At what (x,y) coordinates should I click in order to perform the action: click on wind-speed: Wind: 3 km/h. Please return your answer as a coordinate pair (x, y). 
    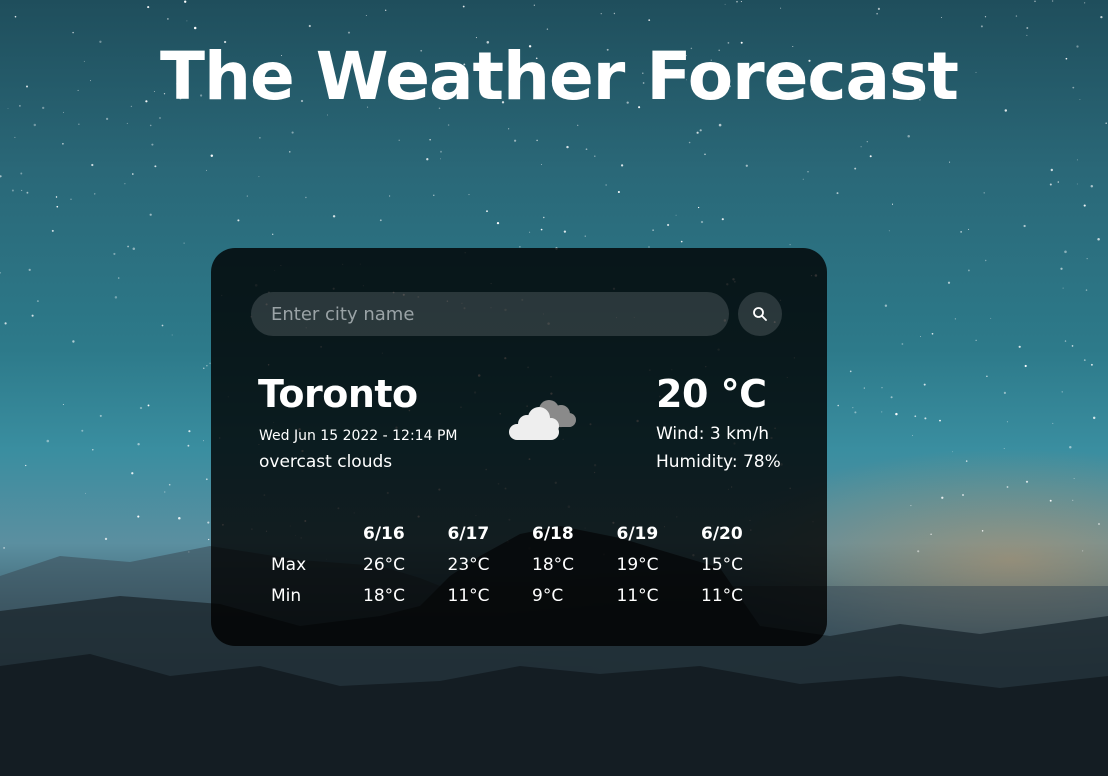
    Looking at the image, I should click on (712, 434).